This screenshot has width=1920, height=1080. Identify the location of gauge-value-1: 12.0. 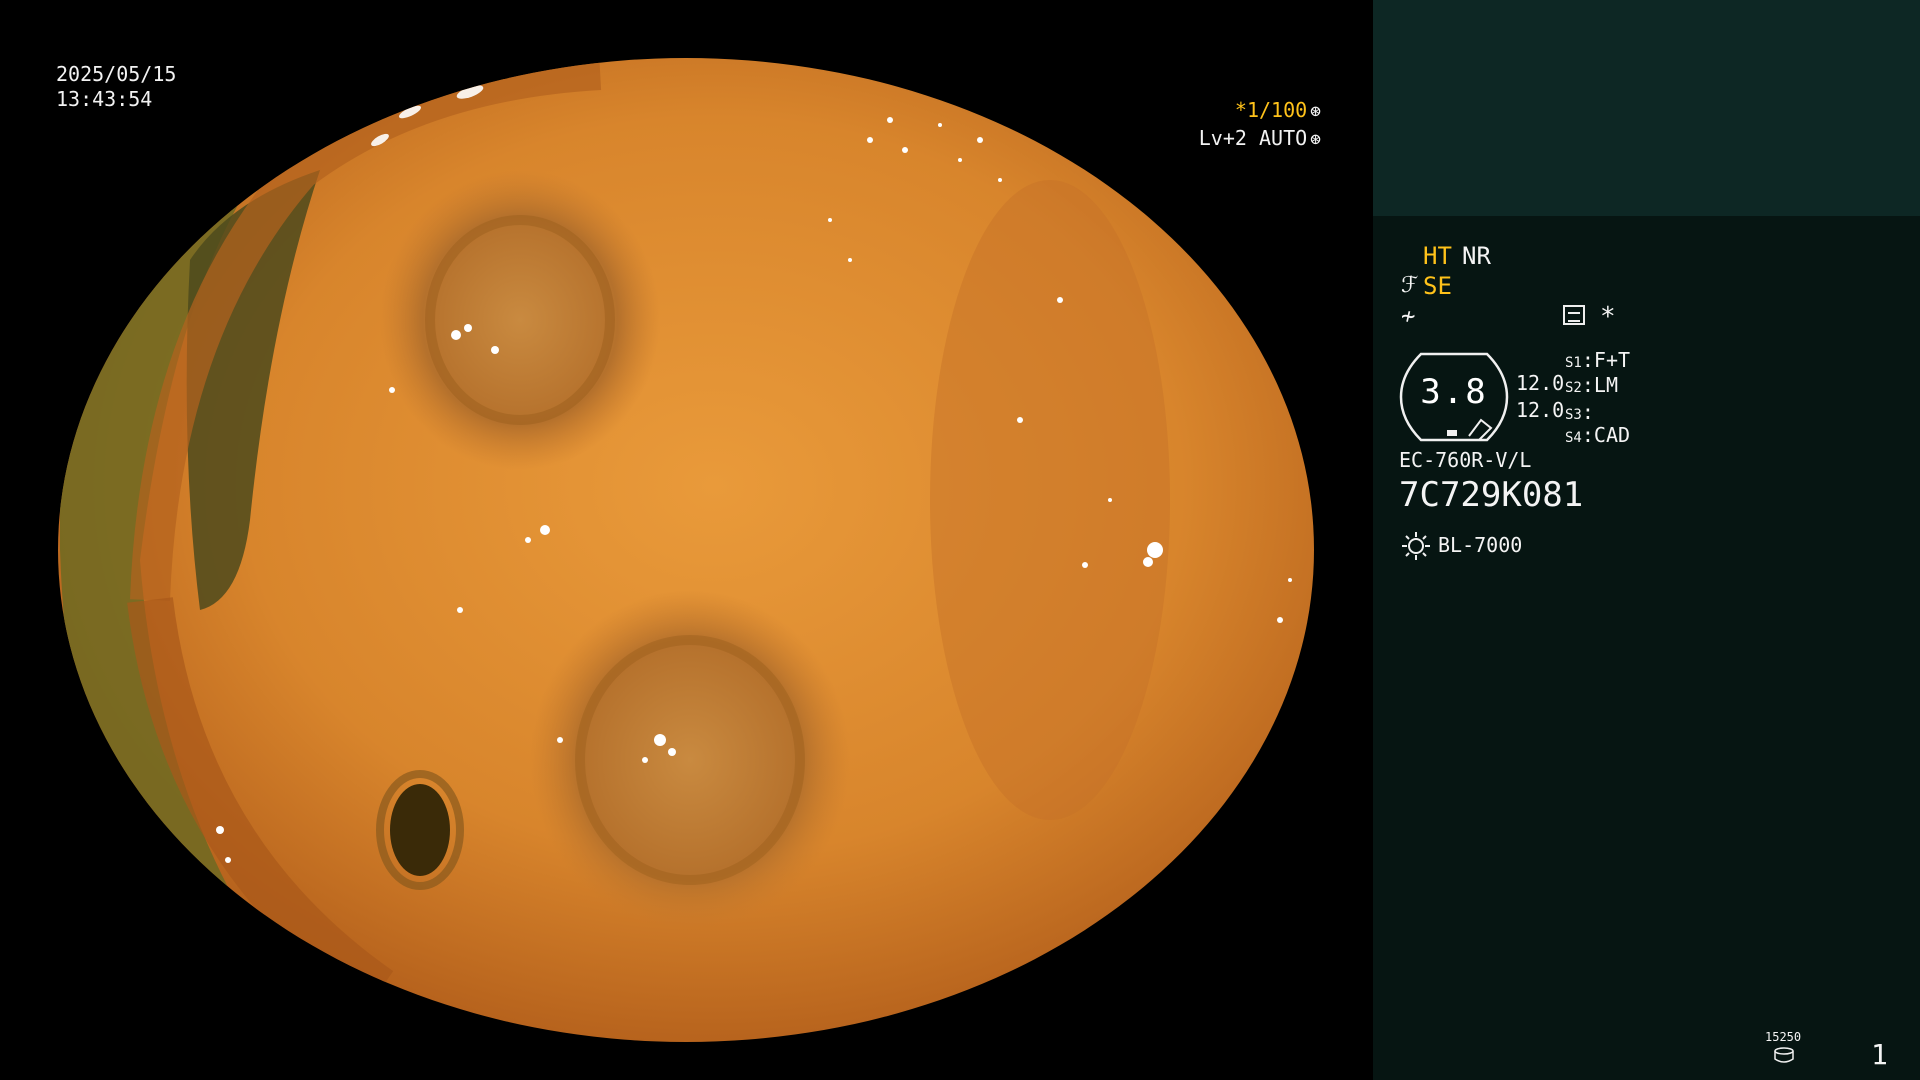
(1540, 383).